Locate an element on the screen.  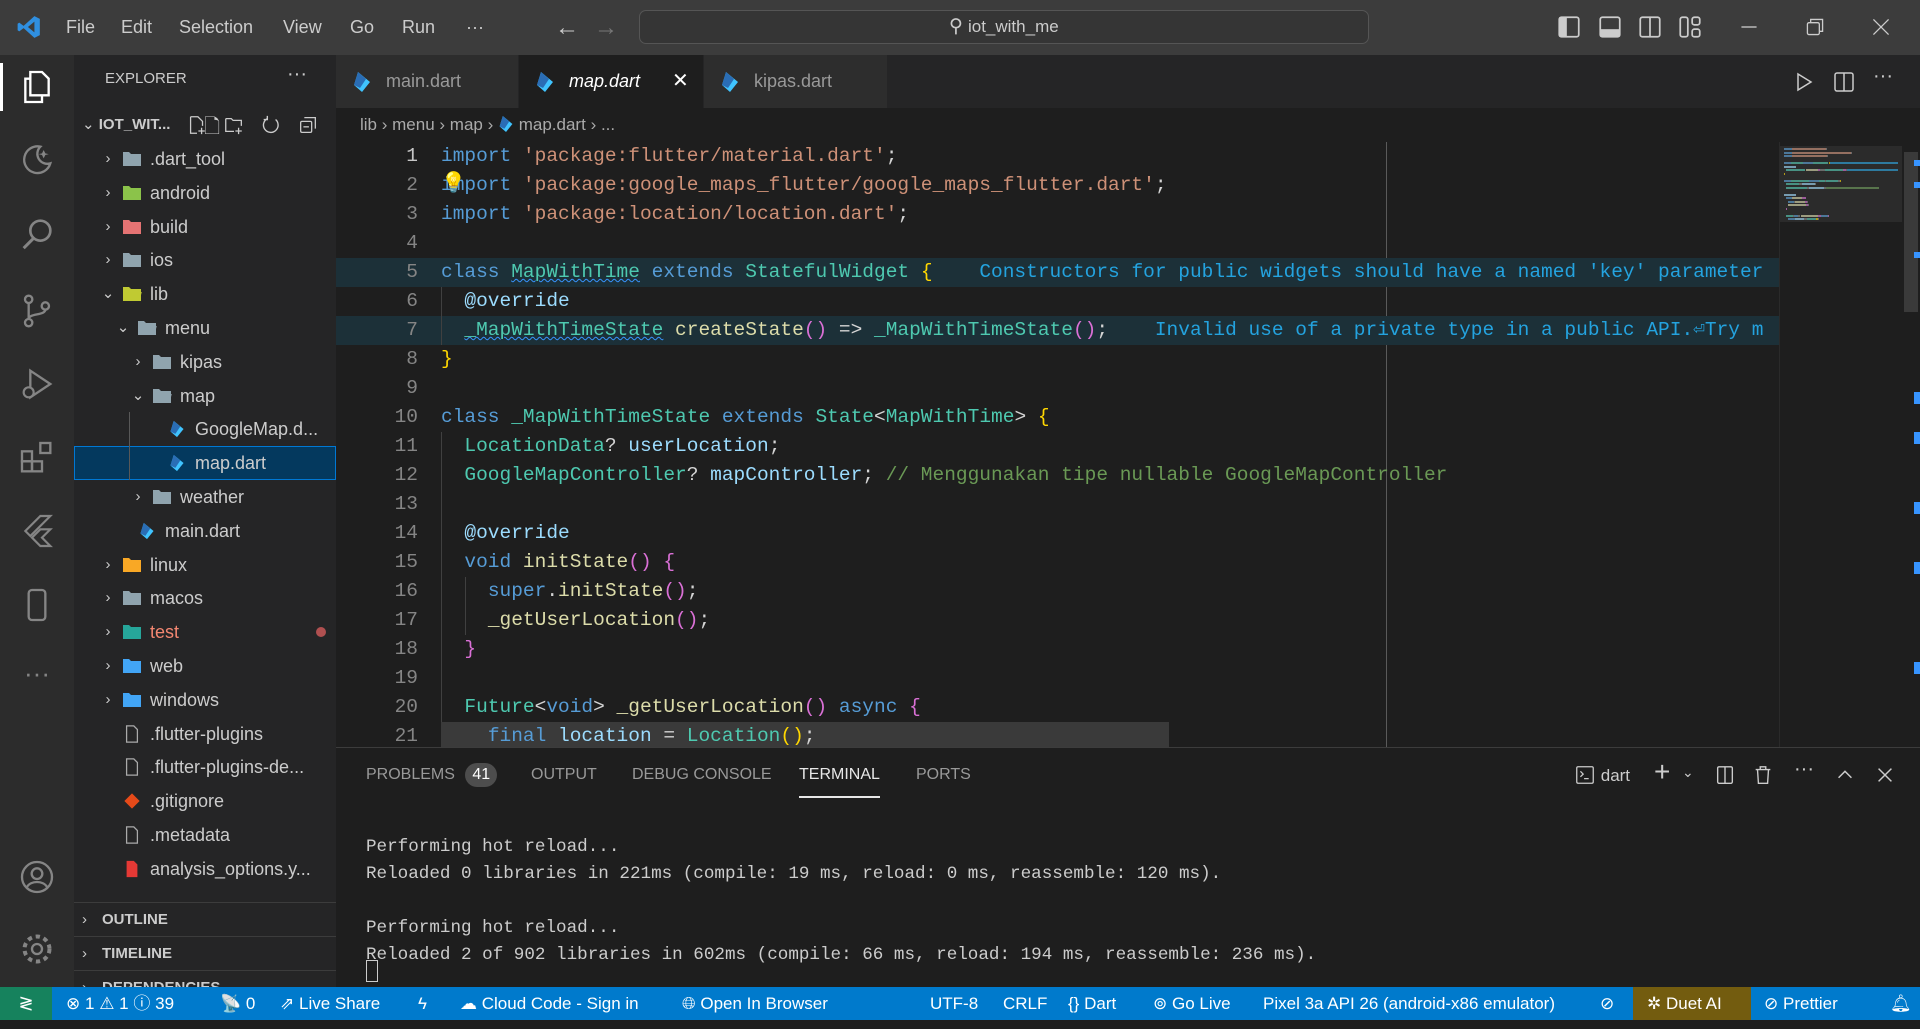
tree-item: › linux is located at coordinates (205, 565).